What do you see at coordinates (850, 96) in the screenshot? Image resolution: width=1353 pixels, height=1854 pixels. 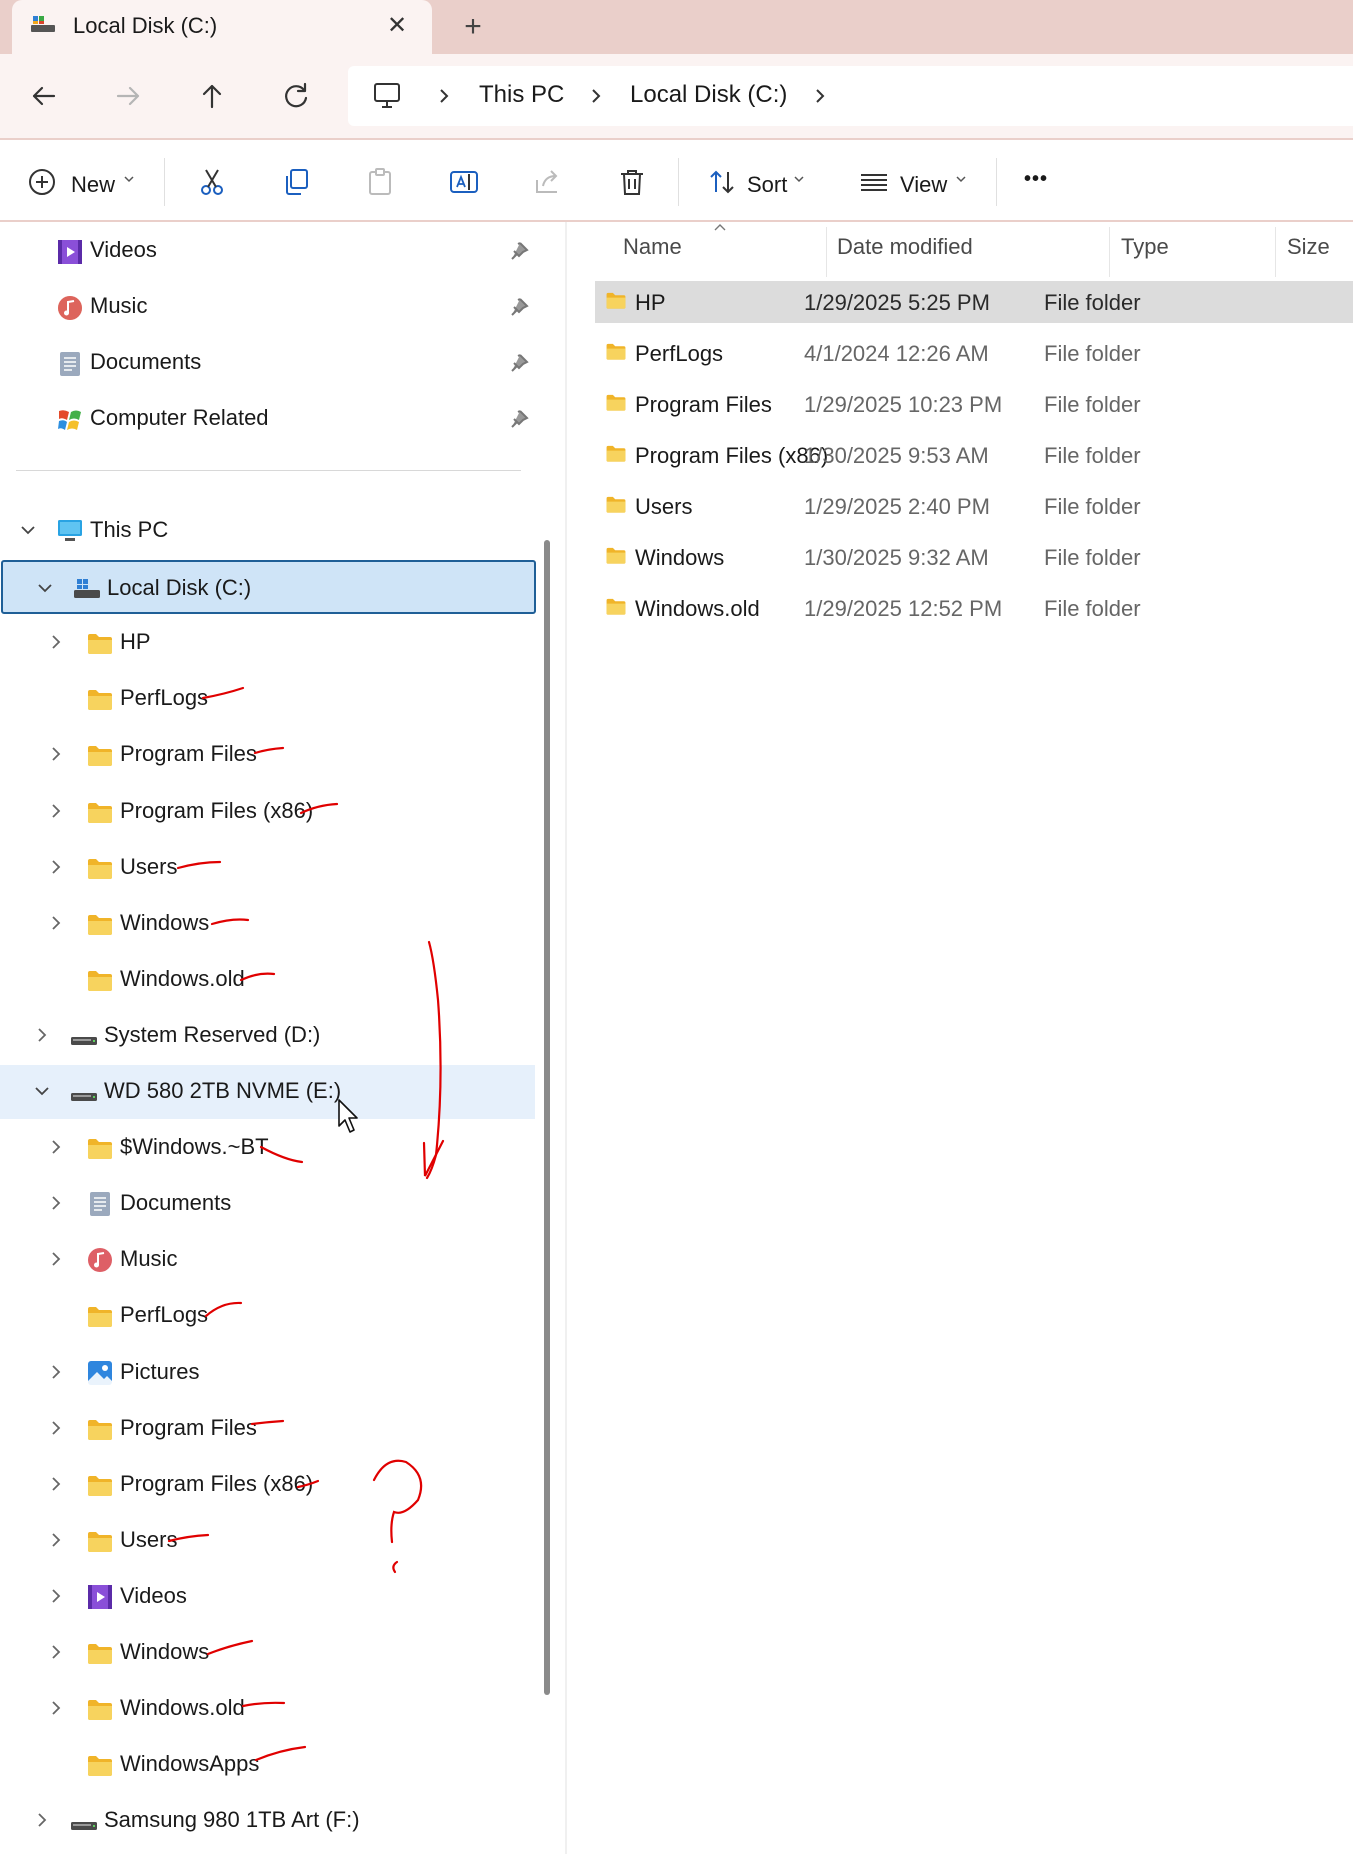 I see `address-bar: This PC Local Disk (C:)` at bounding box center [850, 96].